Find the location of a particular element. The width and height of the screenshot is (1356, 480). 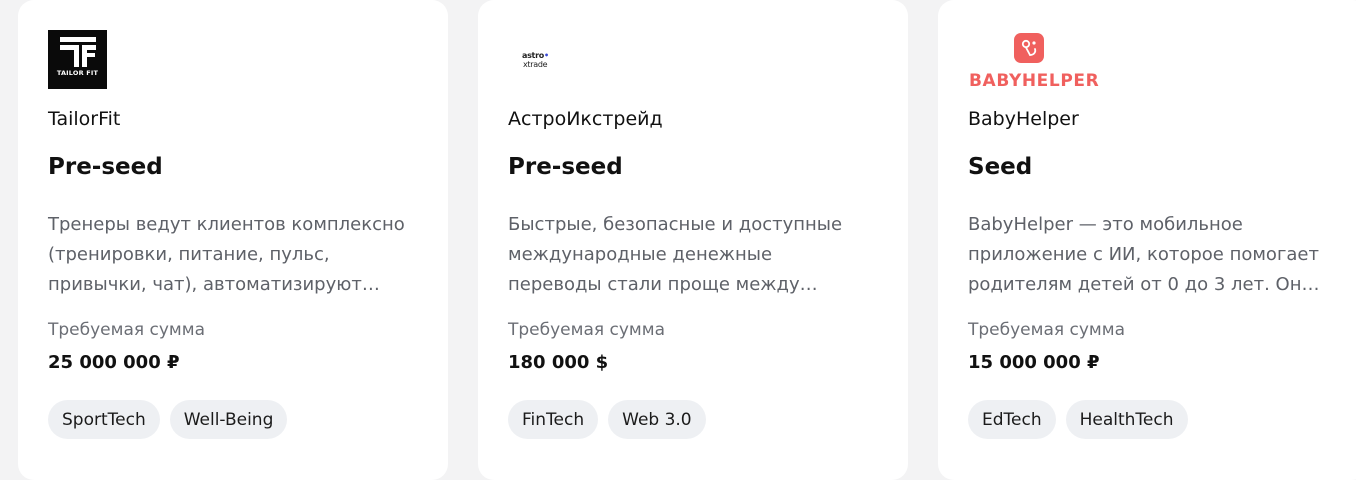

tag-list: EdTech HealthTech is located at coordinates (1078, 419).